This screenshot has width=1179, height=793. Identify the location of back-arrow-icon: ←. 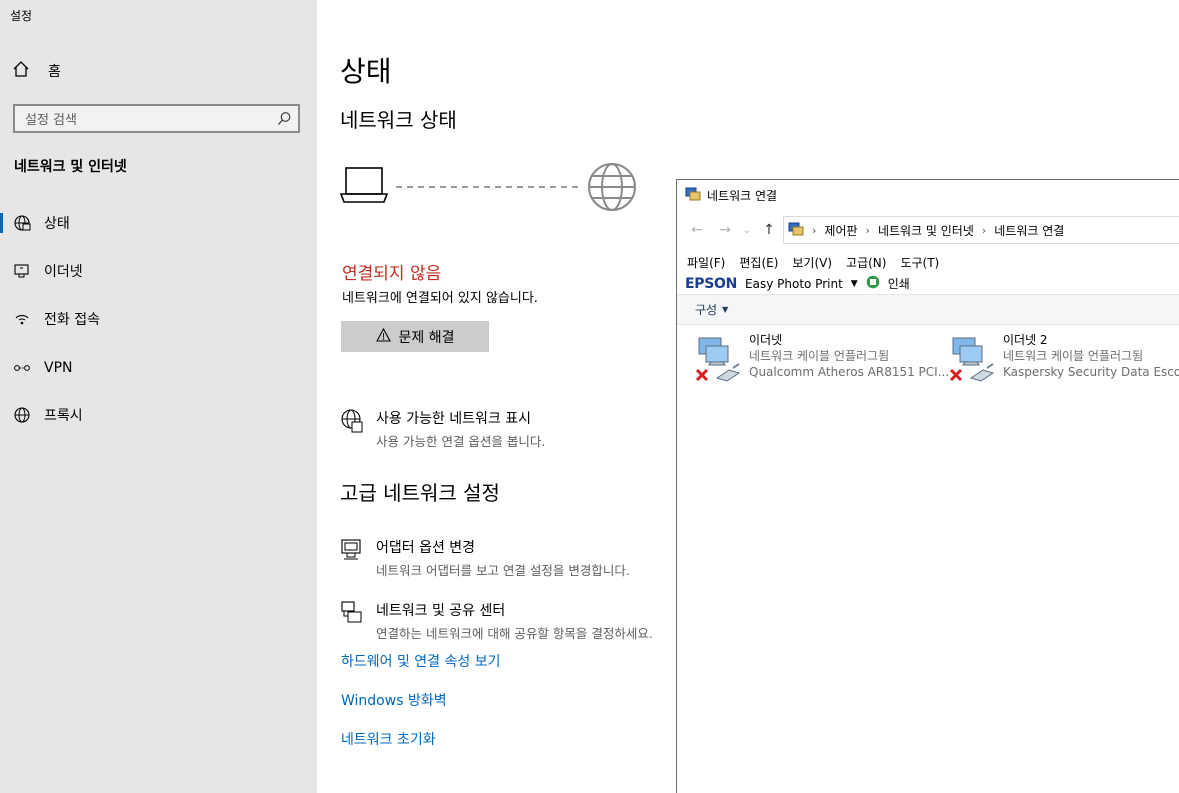
(697, 230).